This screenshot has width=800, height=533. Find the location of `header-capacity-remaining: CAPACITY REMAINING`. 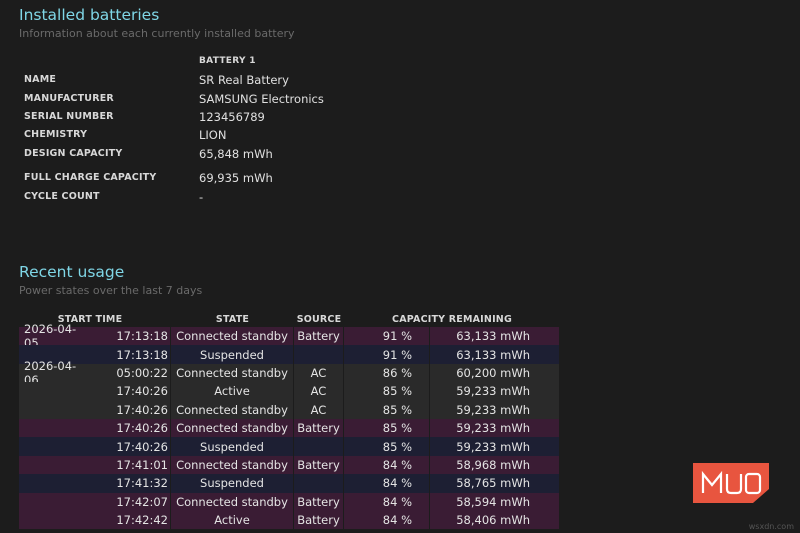

header-capacity-remaining: CAPACITY REMAINING is located at coordinates (452, 319).